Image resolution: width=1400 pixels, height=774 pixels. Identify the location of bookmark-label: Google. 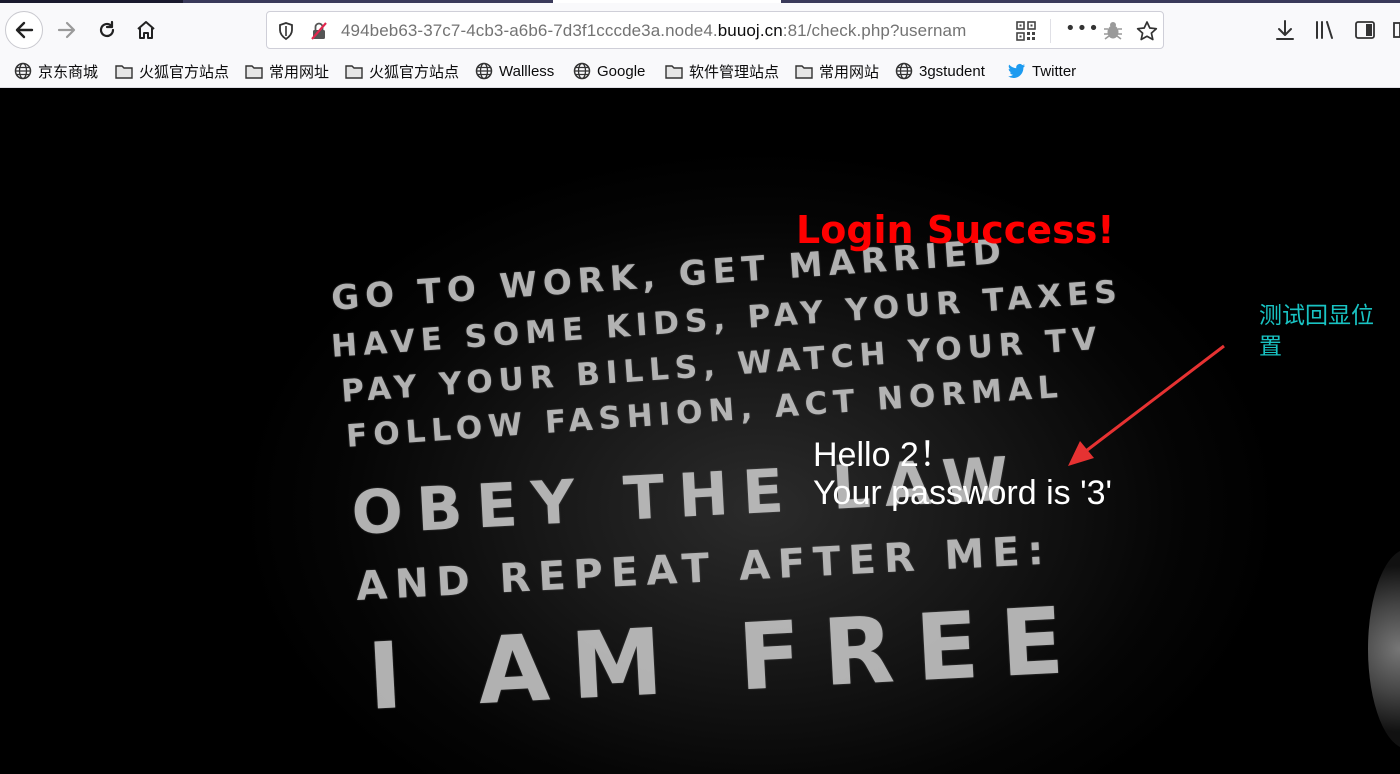
(621, 71).